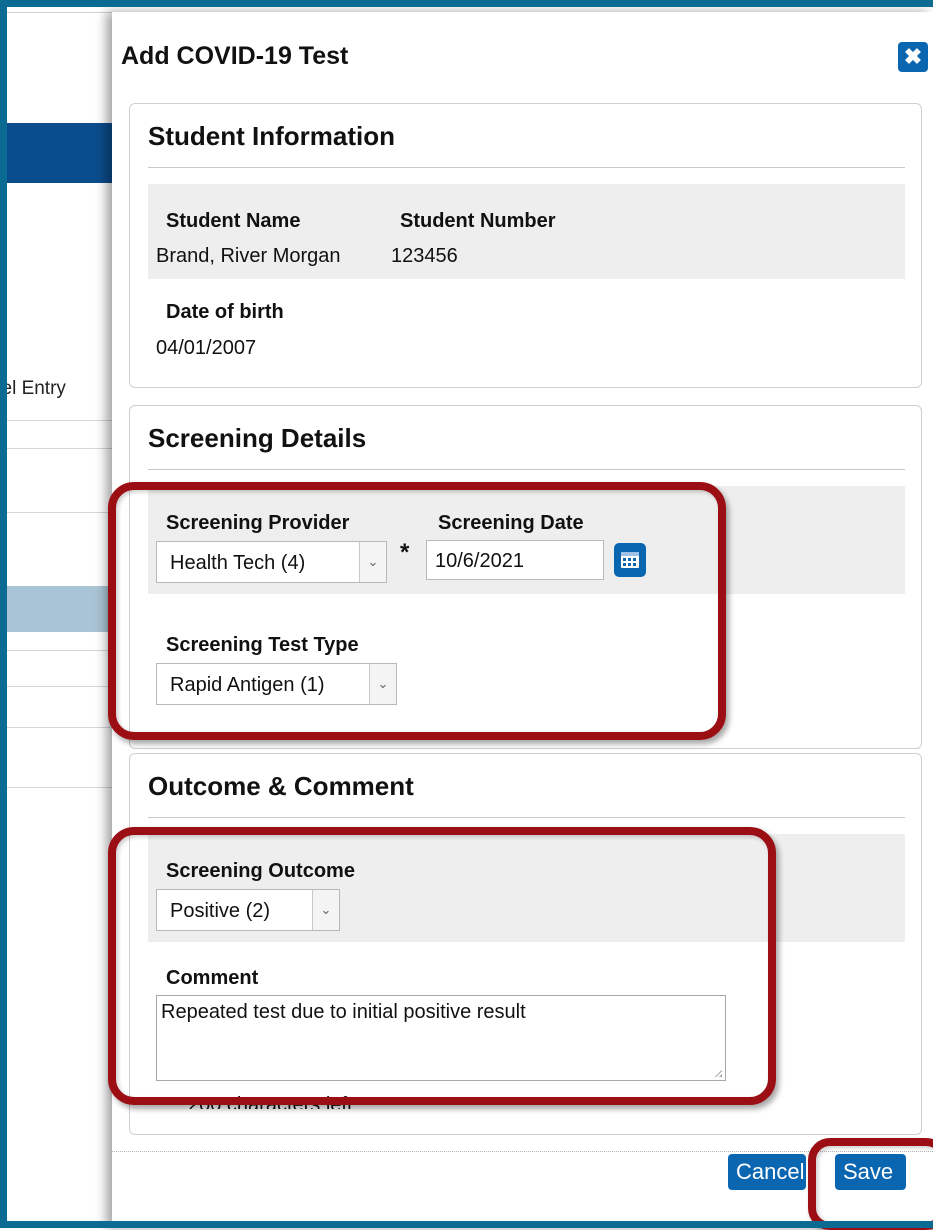 The height and width of the screenshot is (1230, 933). What do you see at coordinates (281, 786) in the screenshot?
I see `panel-title-outcome-comment: Outcome & Comment` at bounding box center [281, 786].